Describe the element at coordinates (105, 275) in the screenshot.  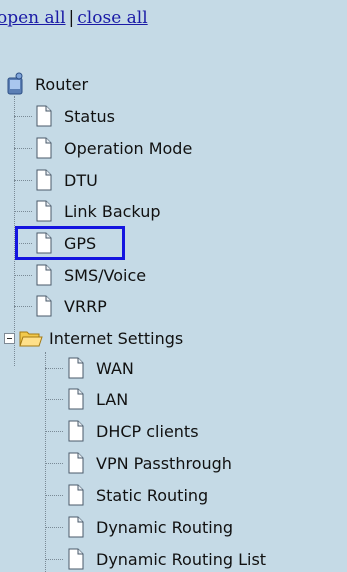
I see `tree-item-label: SMS/Voice` at that location.